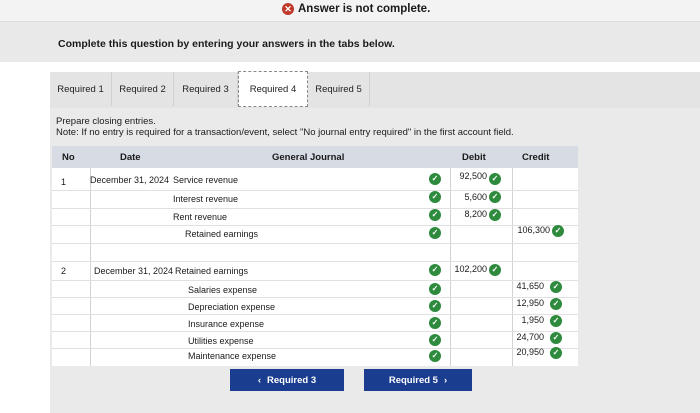 The image size is (700, 413). What do you see at coordinates (524, 320) in the screenshot?
I see `credit-input: 1,950` at bounding box center [524, 320].